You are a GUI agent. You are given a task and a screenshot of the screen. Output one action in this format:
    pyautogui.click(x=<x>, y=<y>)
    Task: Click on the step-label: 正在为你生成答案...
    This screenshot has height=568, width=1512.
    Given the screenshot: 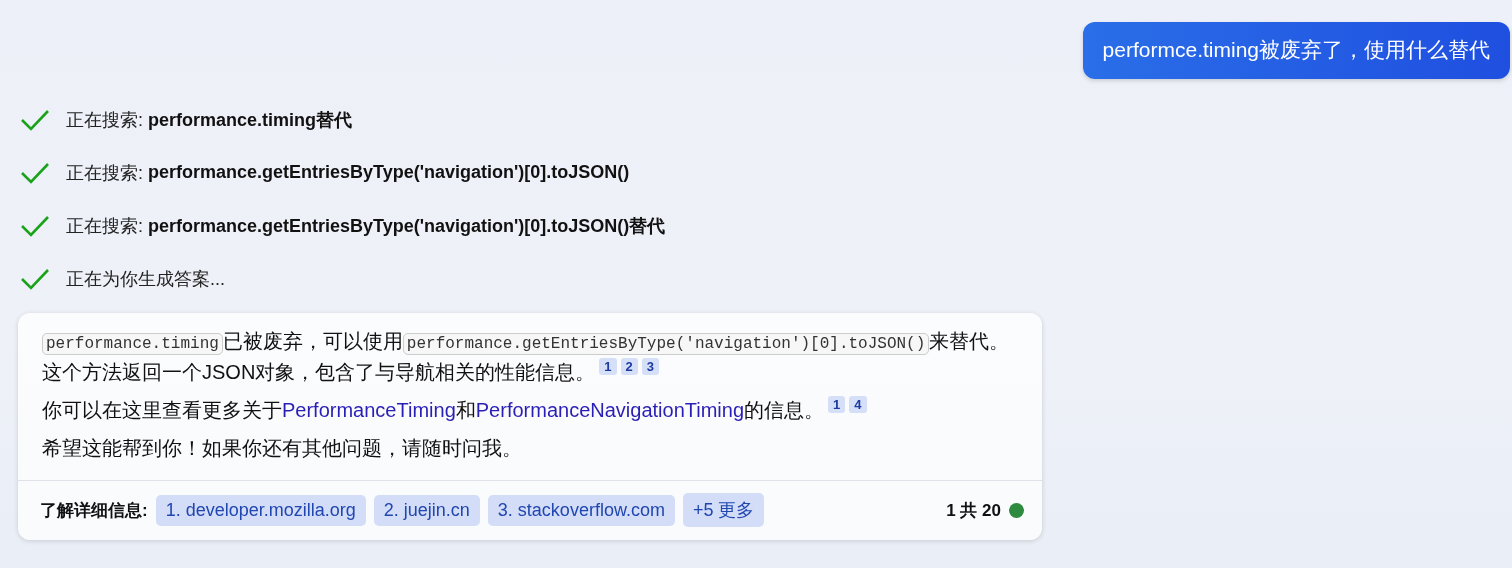 What is the action you would take?
    pyautogui.click(x=145, y=279)
    